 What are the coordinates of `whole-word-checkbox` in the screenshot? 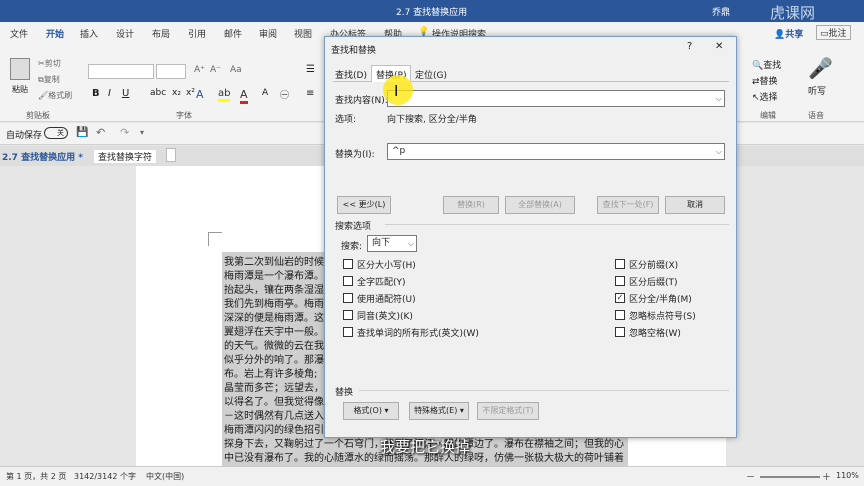 It's located at (348, 281).